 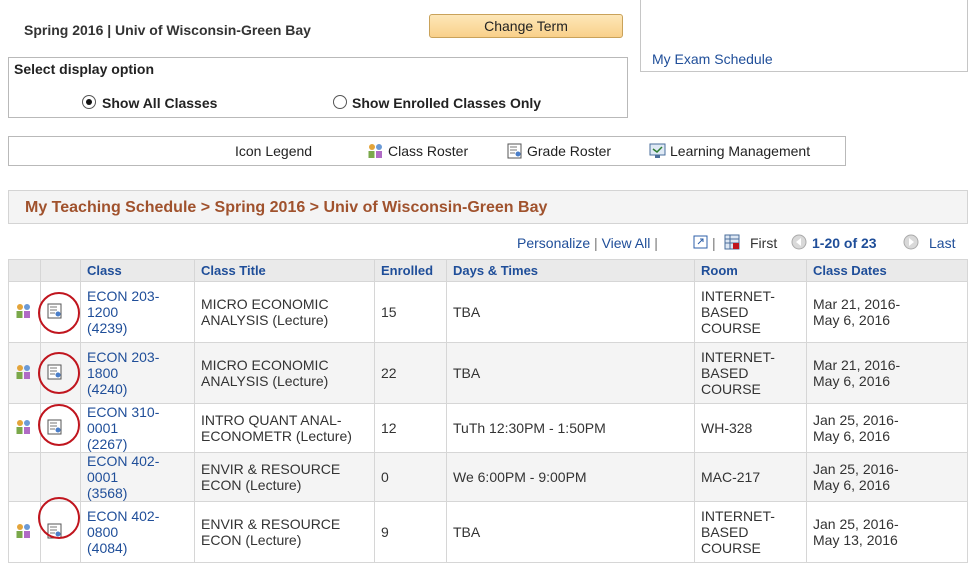 I want to click on class-title-cell: INTRO QUANT ANAL- ECONOMETR (Lecture), so click(x=284, y=428).